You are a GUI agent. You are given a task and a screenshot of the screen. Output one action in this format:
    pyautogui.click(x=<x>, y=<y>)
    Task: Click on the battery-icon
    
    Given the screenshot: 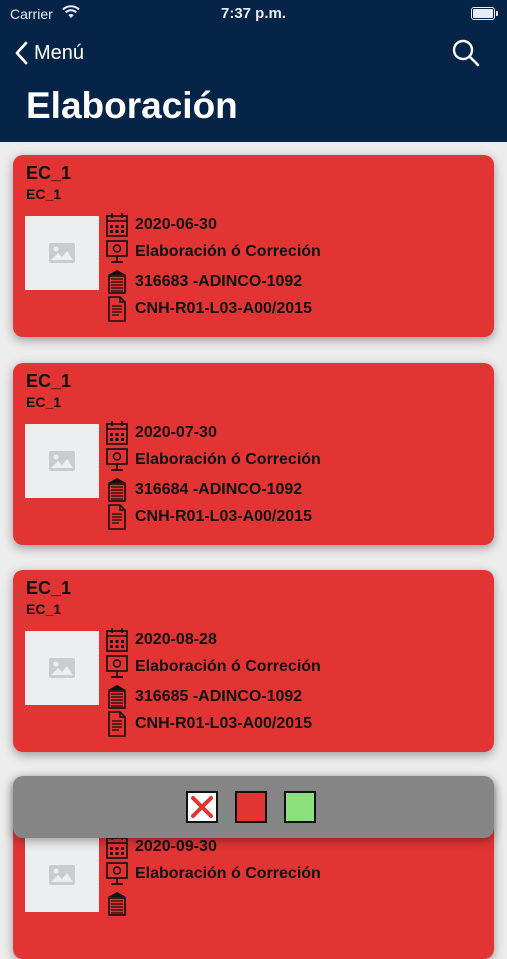 What is the action you would take?
    pyautogui.click(x=484, y=13)
    